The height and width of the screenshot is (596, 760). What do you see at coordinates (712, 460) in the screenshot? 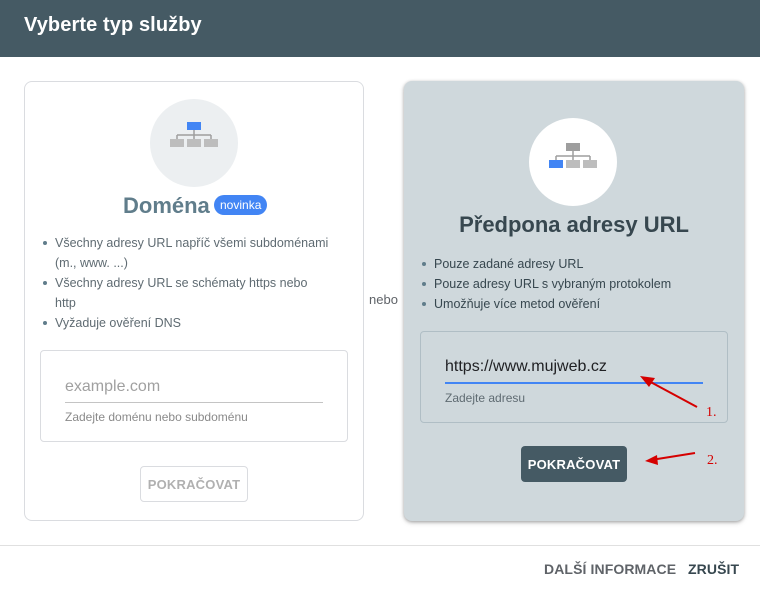
I see `annotation-label-2: 2.` at bounding box center [712, 460].